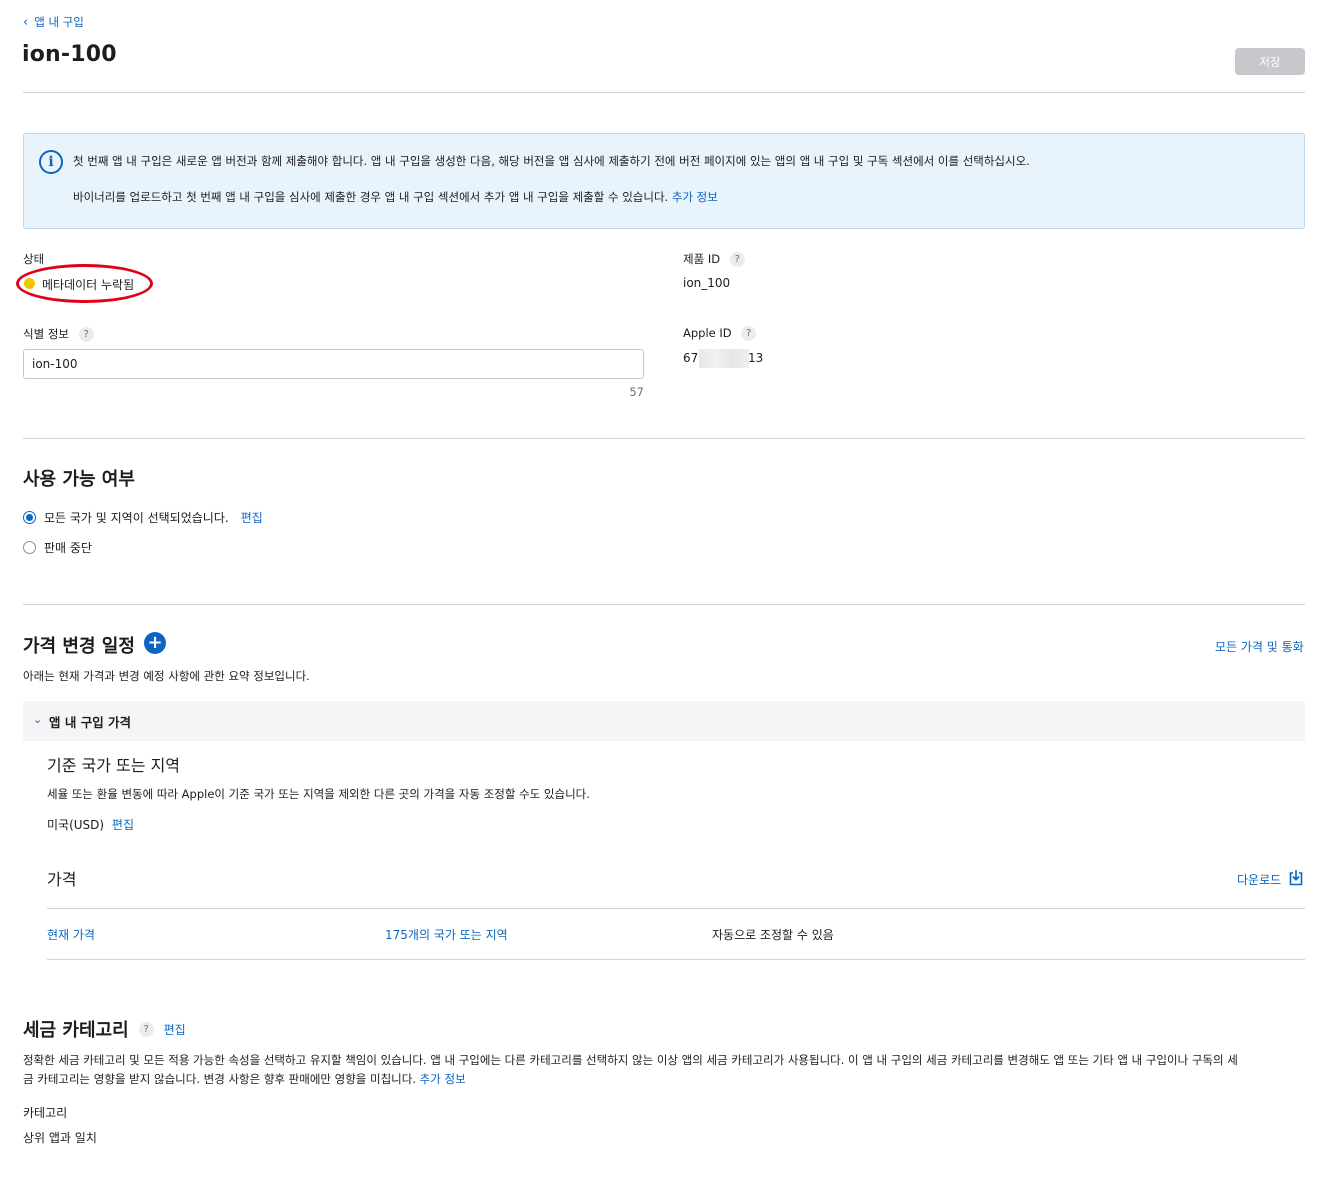 The image size is (1323, 1178). I want to click on product-id-label: 제품 ID, so click(702, 259).